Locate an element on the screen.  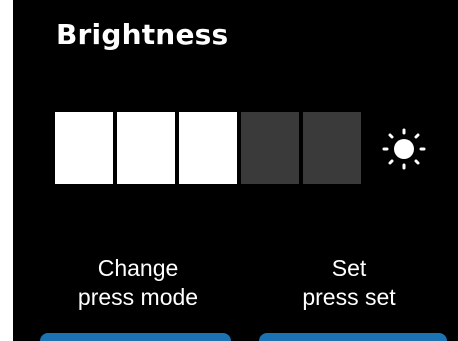
change-hint-line2: press mode is located at coordinates (138, 297).